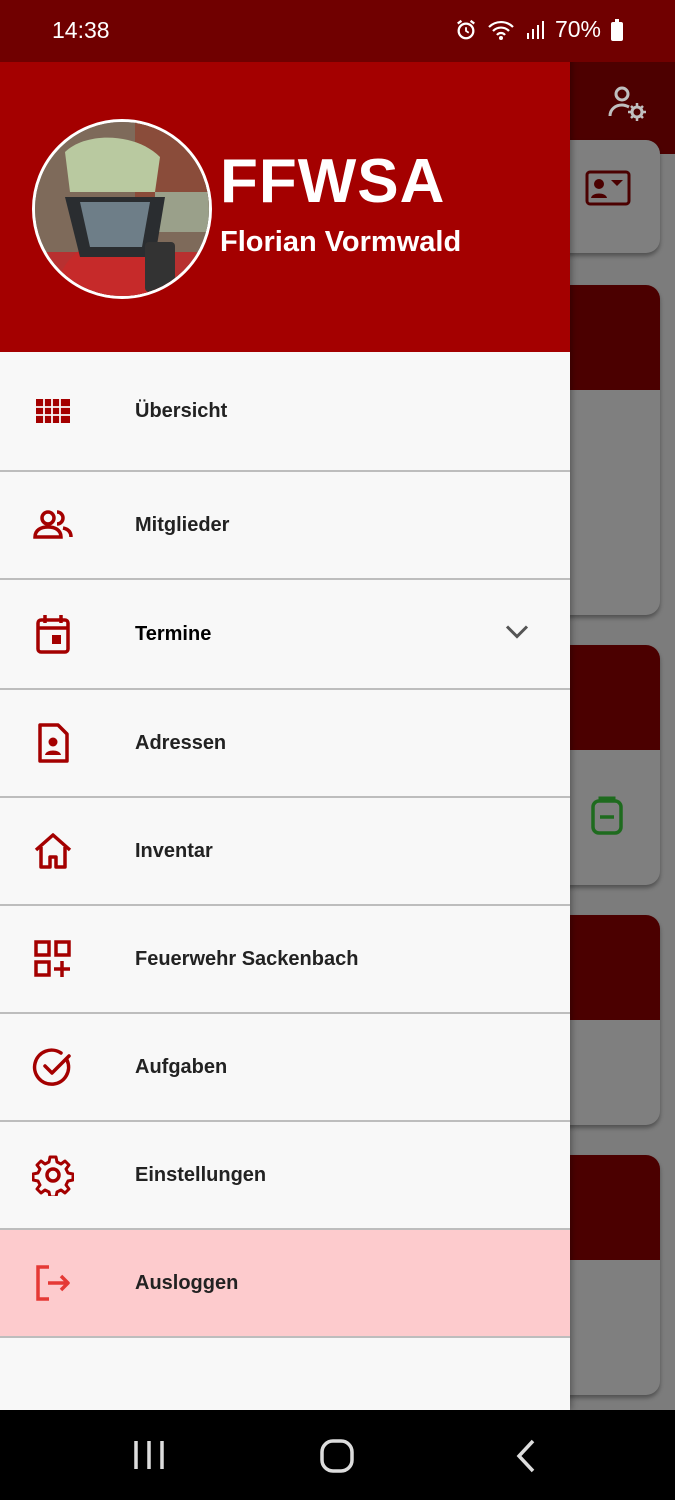 Image resolution: width=675 pixels, height=1500 pixels. I want to click on avatar, so click(122, 209).